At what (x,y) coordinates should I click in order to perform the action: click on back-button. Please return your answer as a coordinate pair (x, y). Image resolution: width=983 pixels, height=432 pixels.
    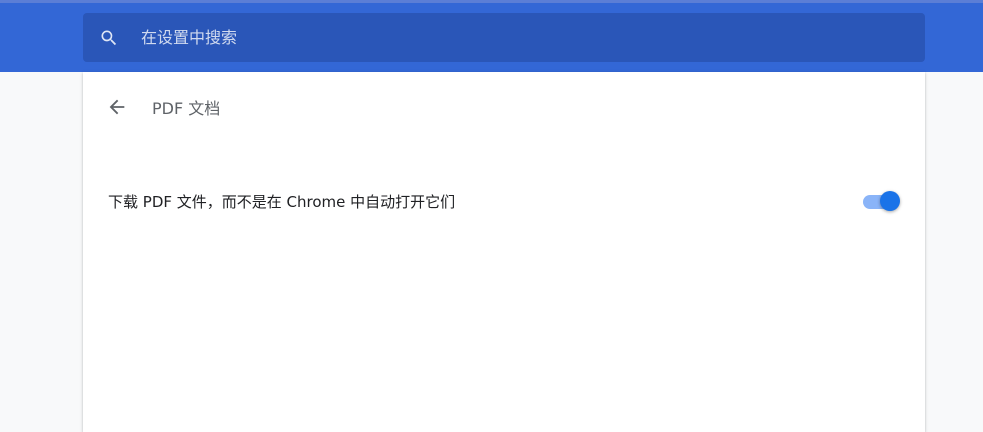
    Looking at the image, I should click on (117, 107).